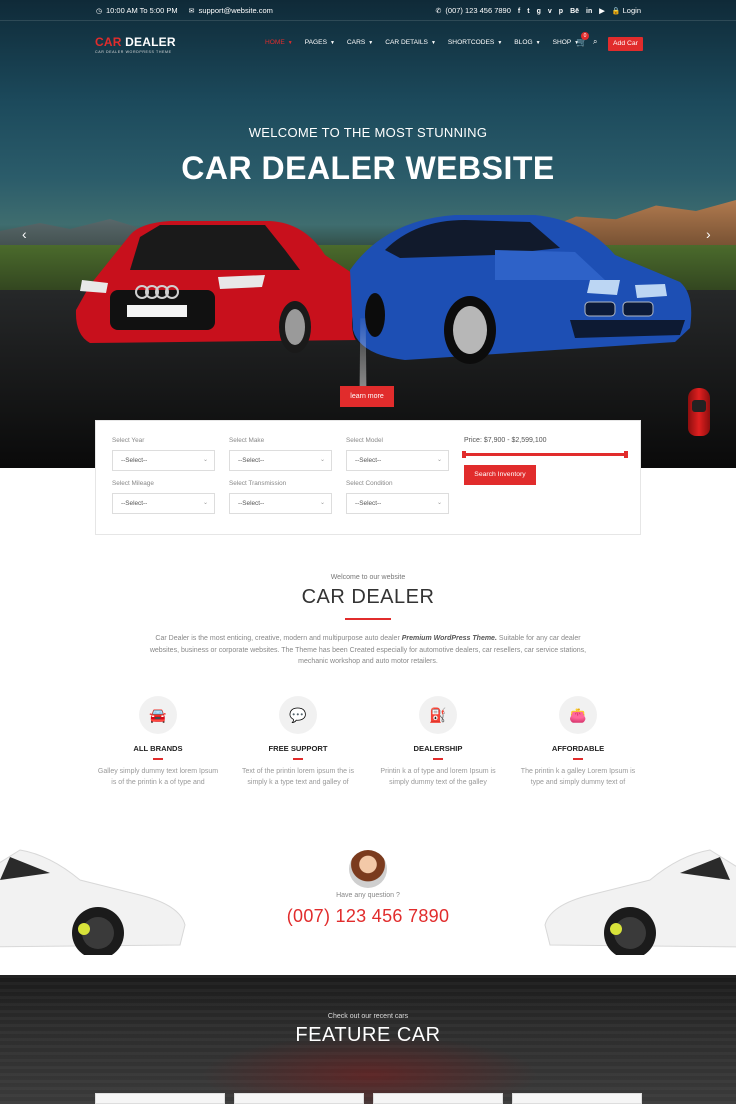 The width and height of the screenshot is (736, 1104). I want to click on nav-item-home: HOME ▼, so click(279, 42).